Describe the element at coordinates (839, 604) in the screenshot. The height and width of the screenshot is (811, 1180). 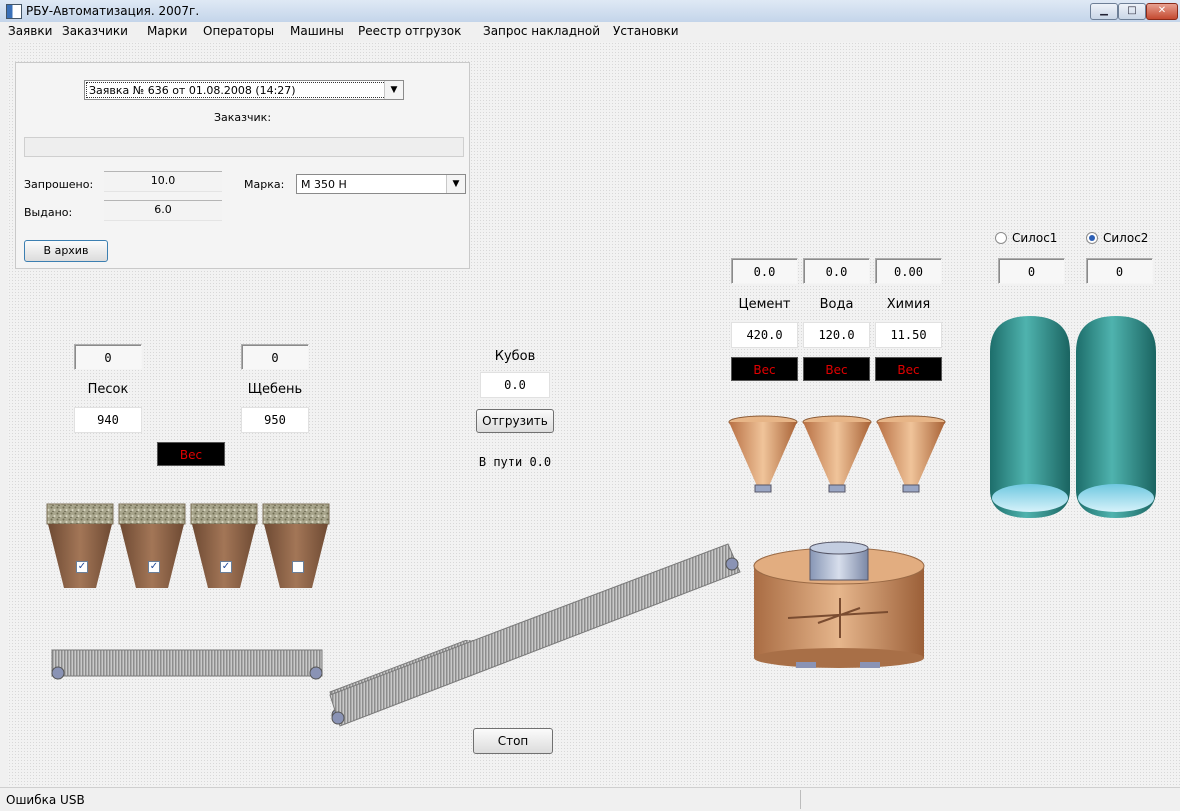
I see `mixer` at that location.